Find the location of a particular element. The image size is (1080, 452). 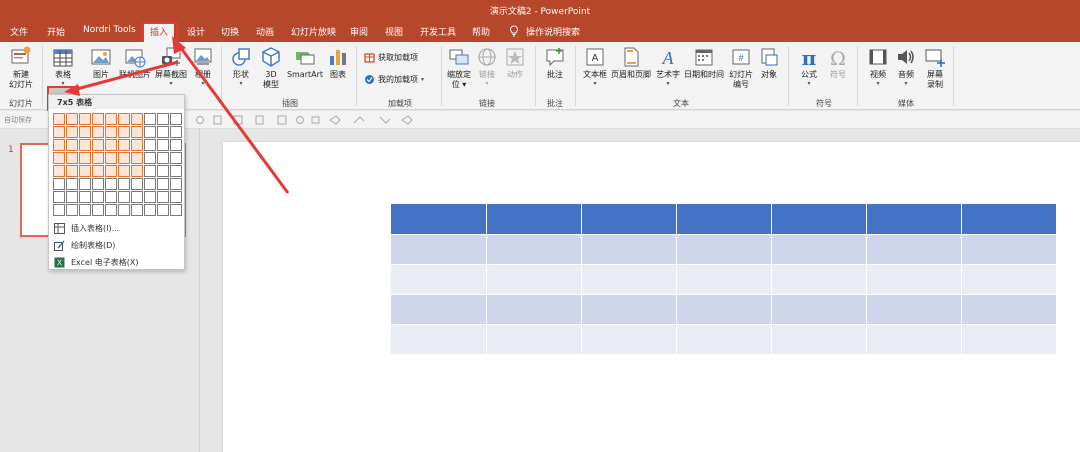

zoom-button: 缩放定 位 ▾ is located at coordinates (459, 68).